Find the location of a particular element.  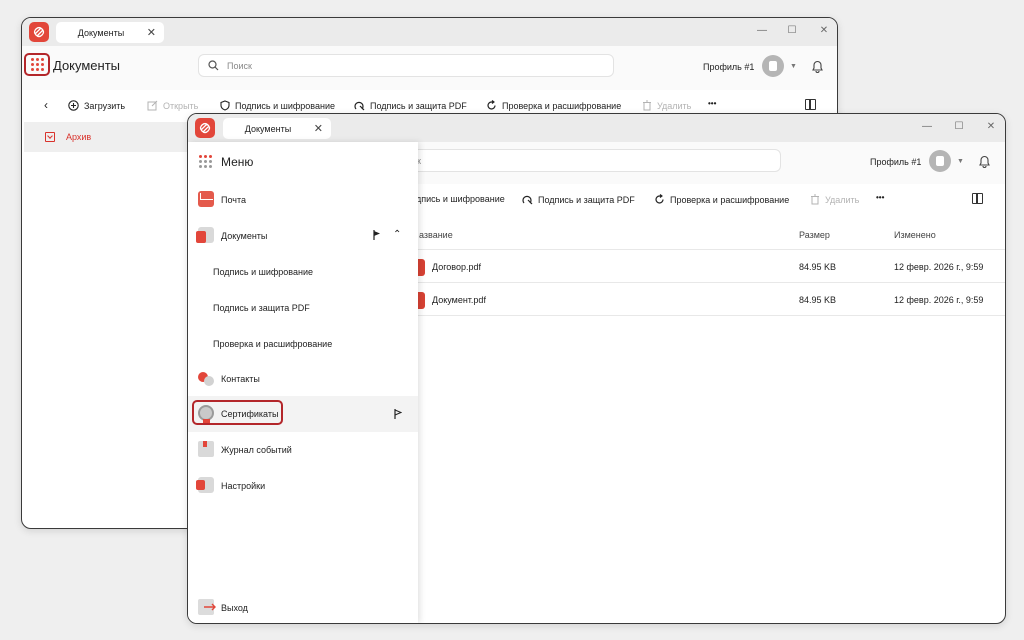

archive-label: Архив is located at coordinates (79, 137).